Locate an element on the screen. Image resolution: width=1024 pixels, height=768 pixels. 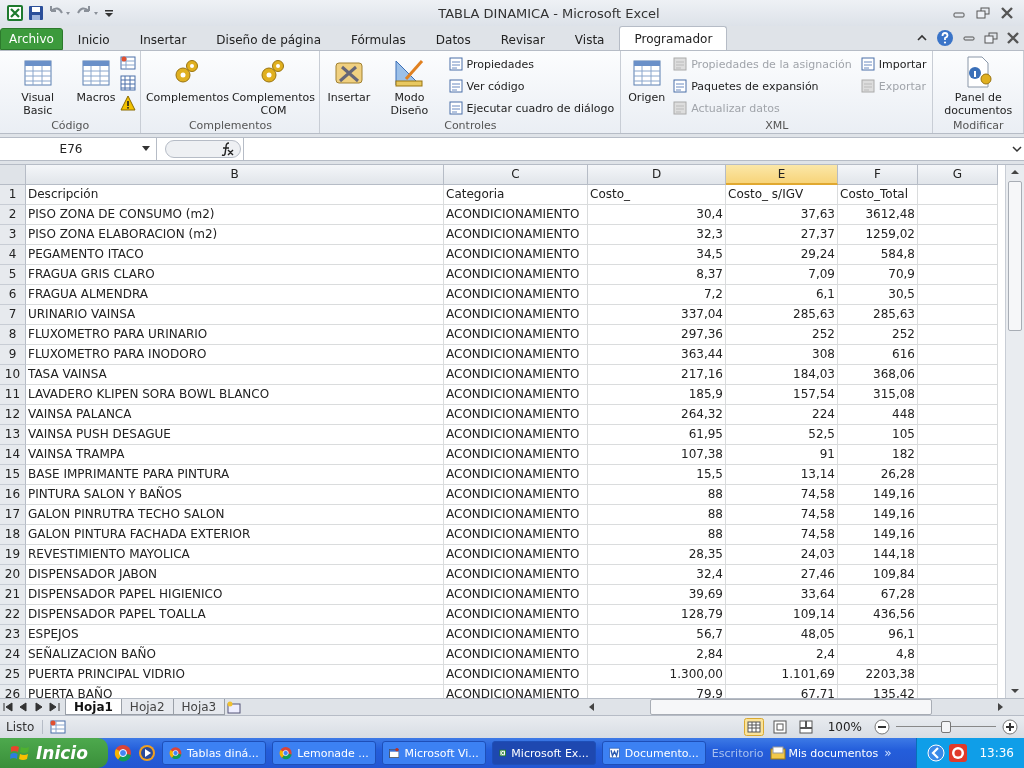
row-header: 10 is located at coordinates (13, 375).